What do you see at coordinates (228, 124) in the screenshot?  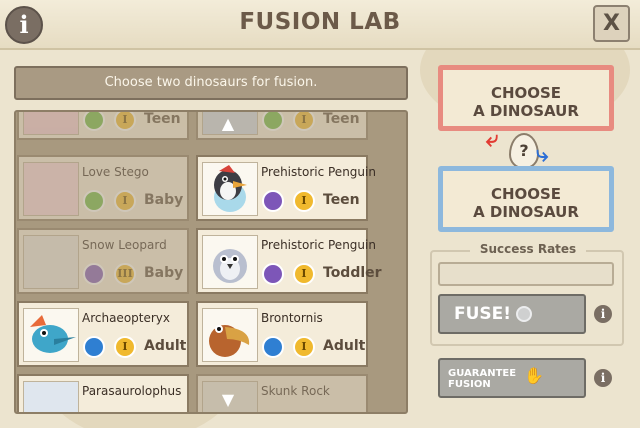 I see `scroll-up-icon: ▲` at bounding box center [228, 124].